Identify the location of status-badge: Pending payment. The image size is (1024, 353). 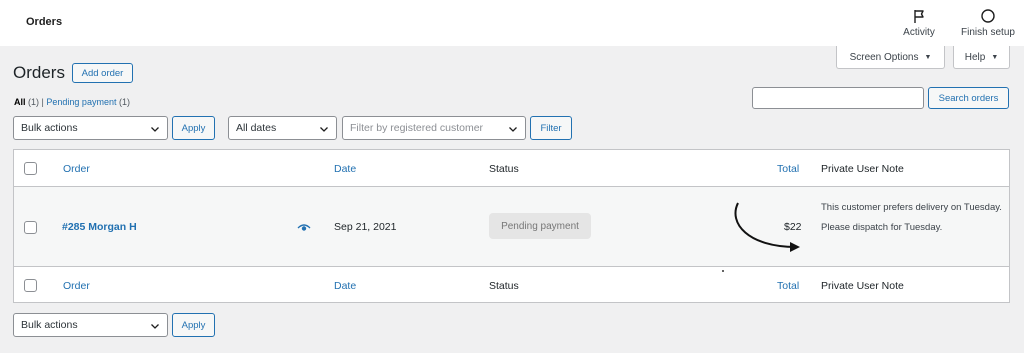
(540, 226).